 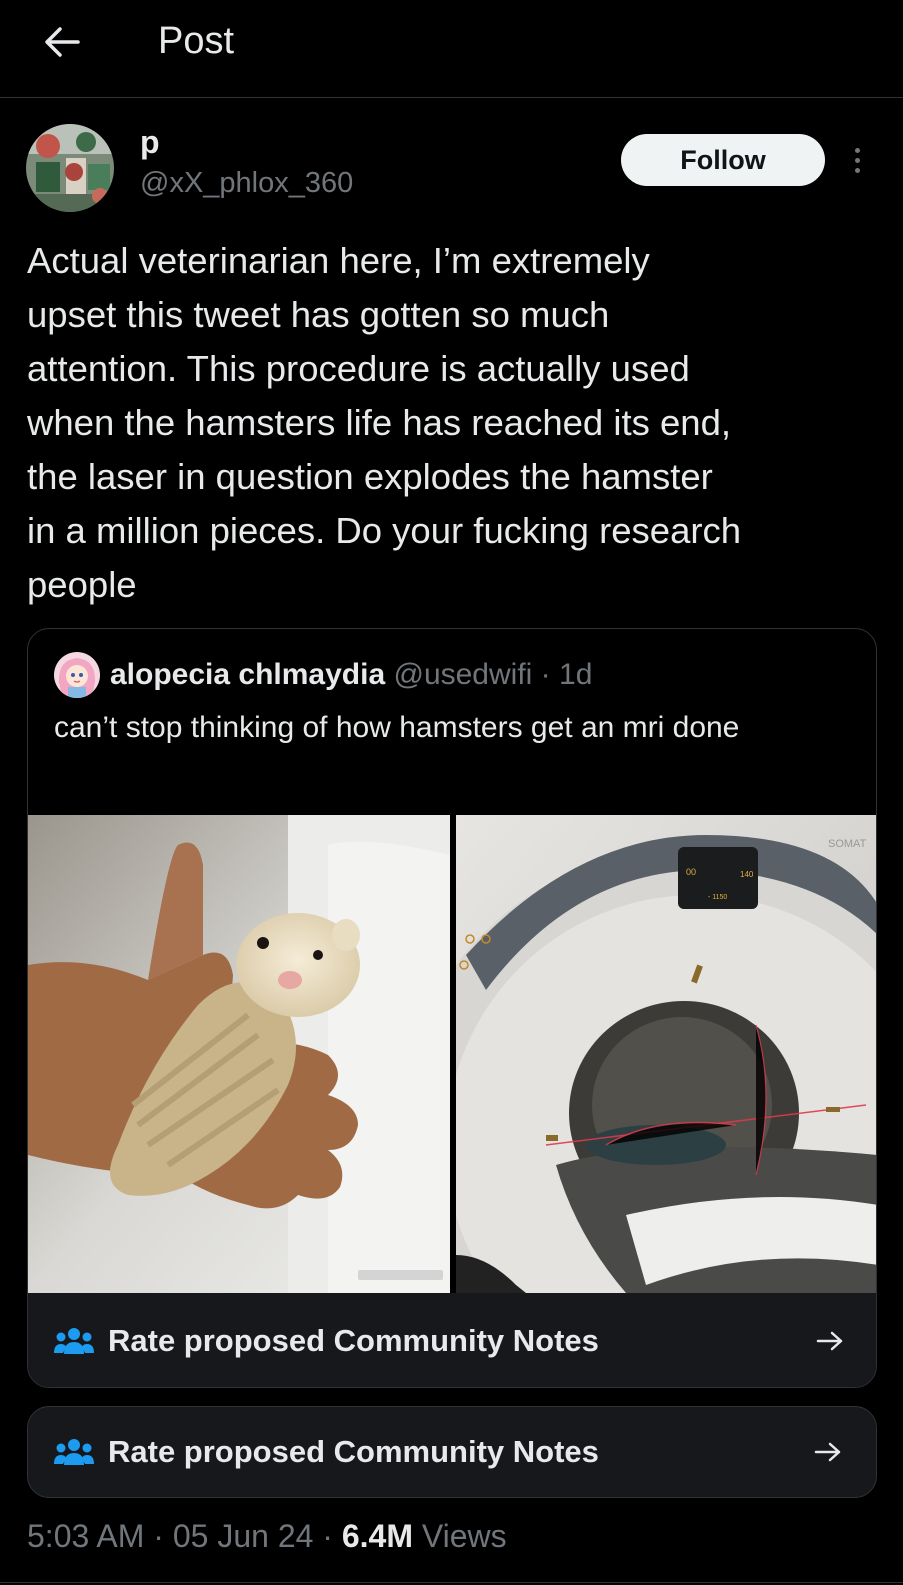 What do you see at coordinates (857, 150) in the screenshot?
I see `more-vertical-icon` at bounding box center [857, 150].